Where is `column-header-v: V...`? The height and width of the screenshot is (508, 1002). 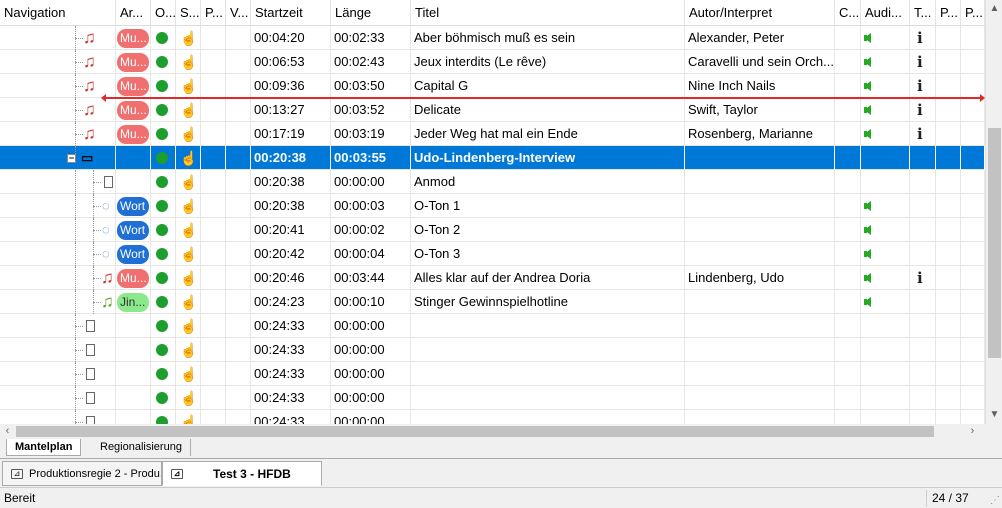 column-header-v: V... is located at coordinates (238, 13).